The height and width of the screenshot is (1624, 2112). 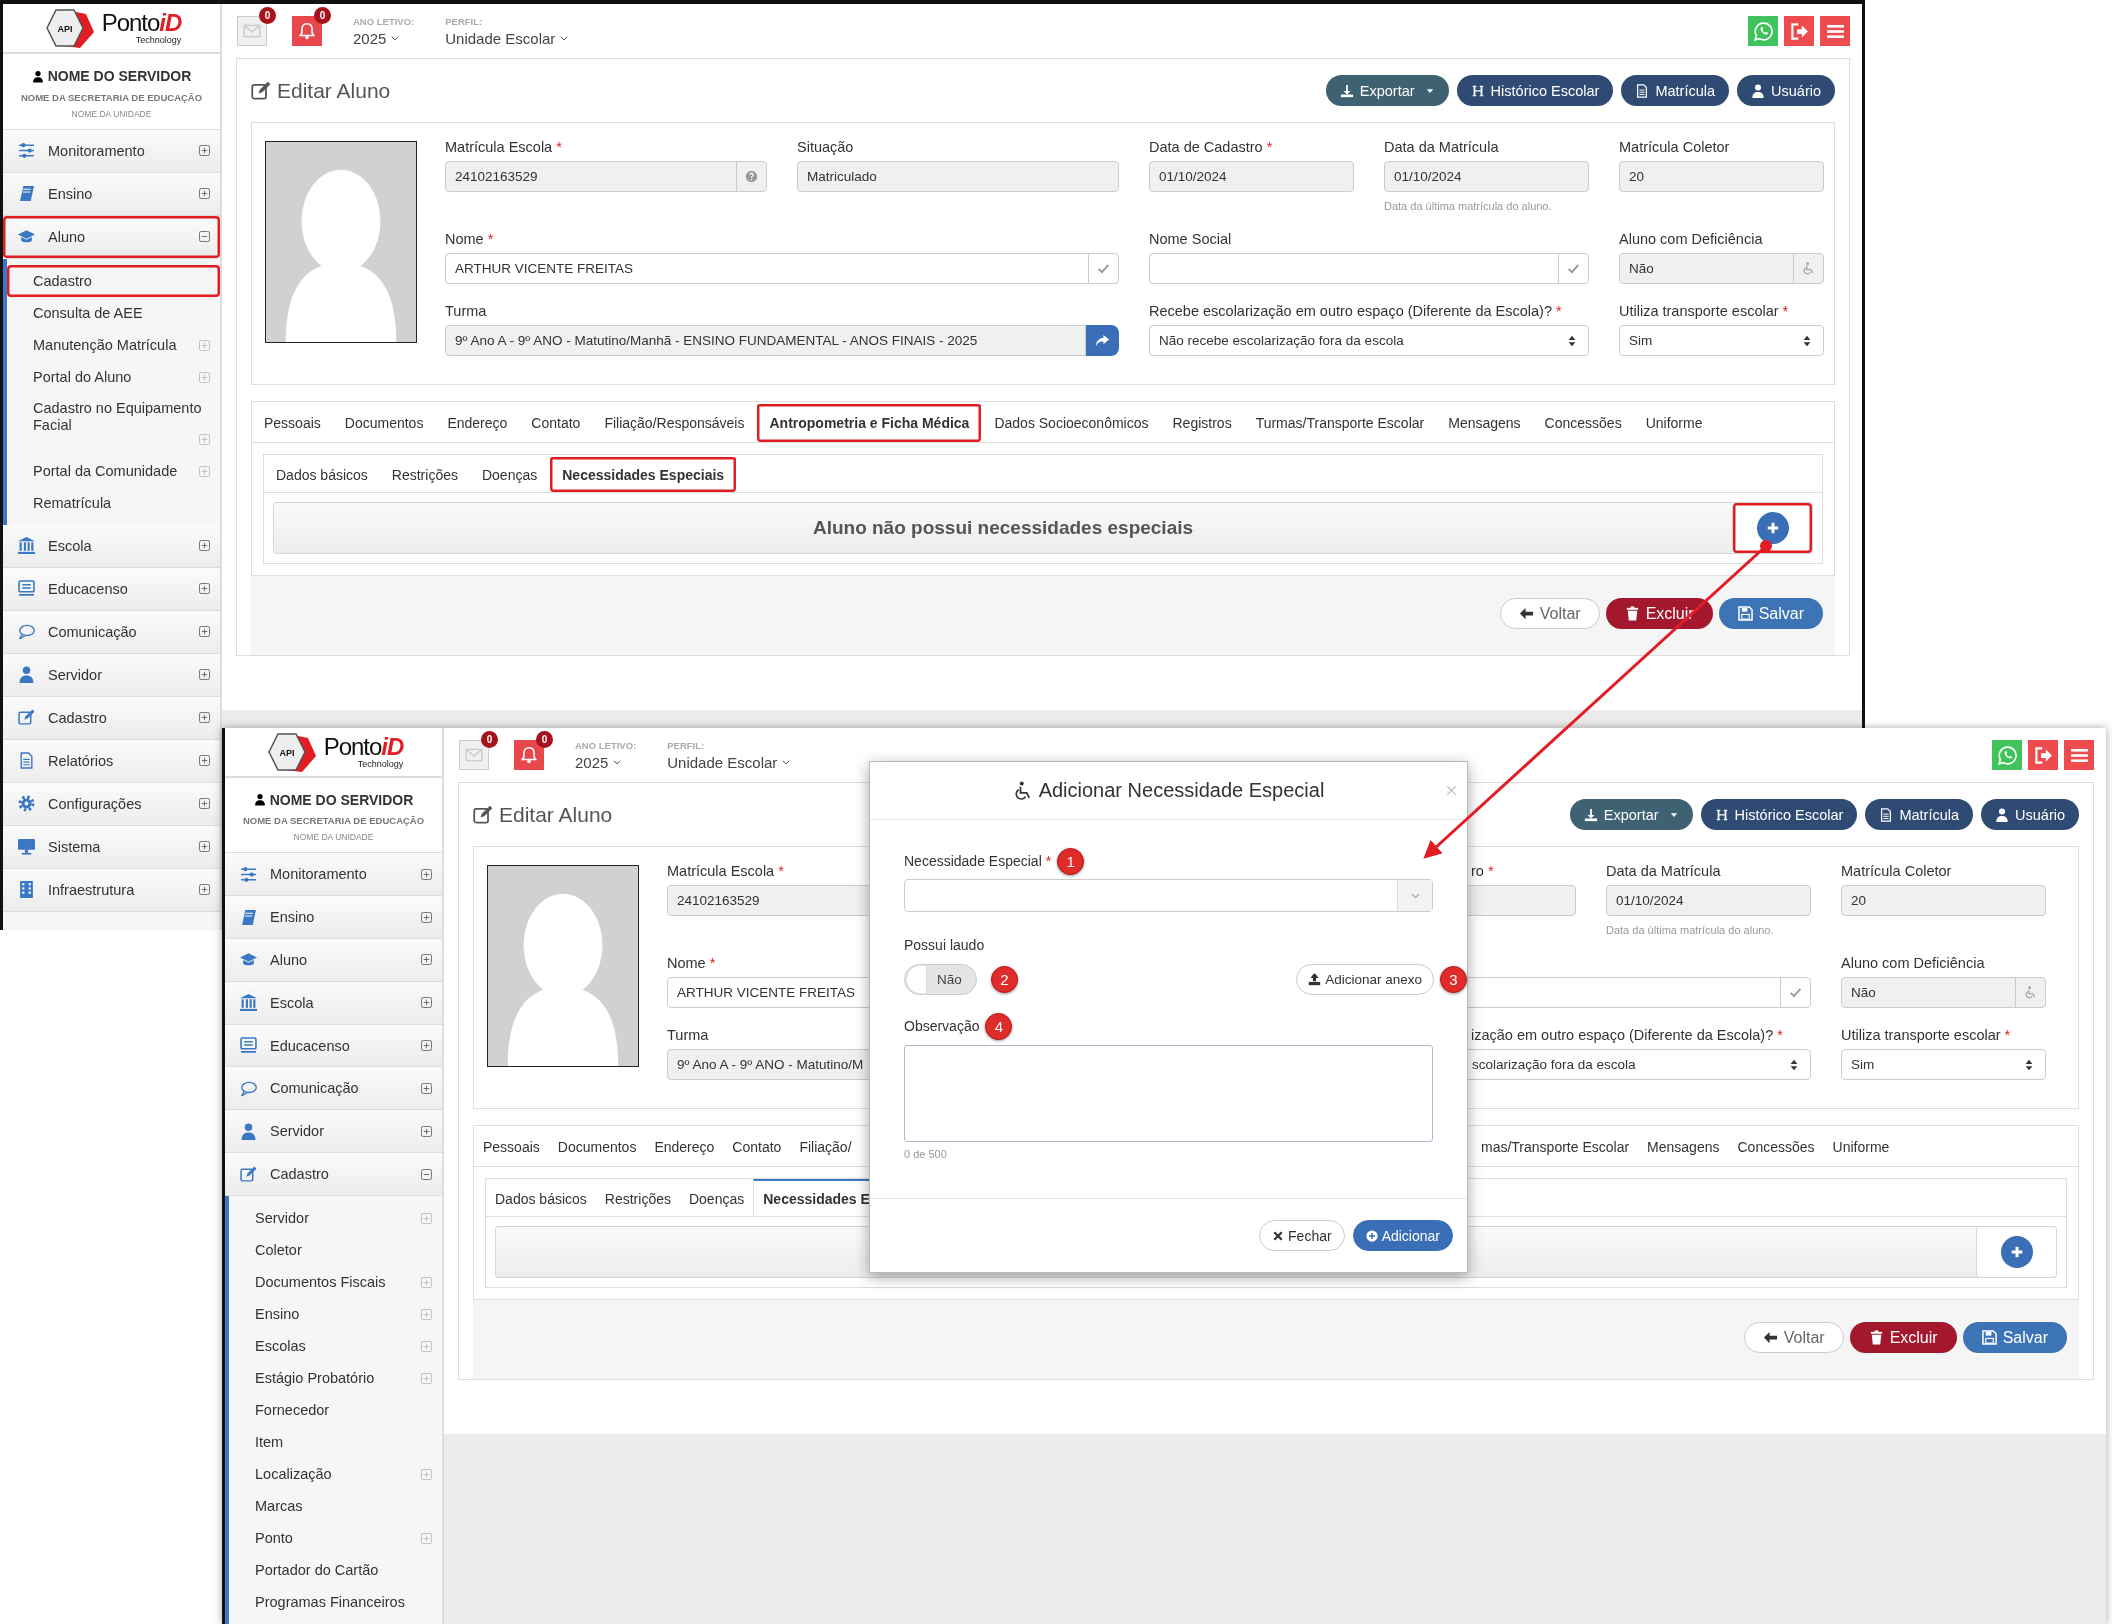 I want to click on submenu-item: Escolas, so click(x=335, y=1345).